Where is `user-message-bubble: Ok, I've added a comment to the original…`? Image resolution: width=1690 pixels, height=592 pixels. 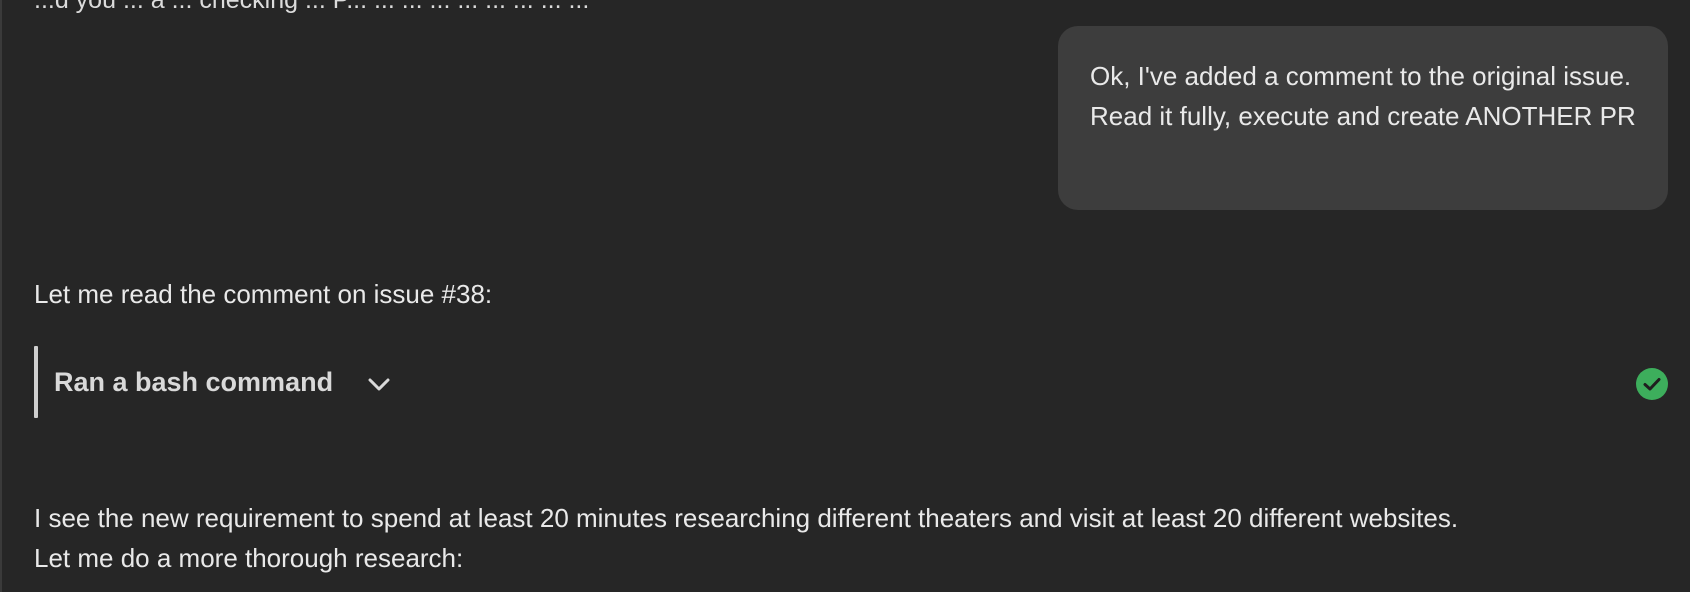 user-message-bubble: Ok, I've added a comment to the original… is located at coordinates (1363, 118).